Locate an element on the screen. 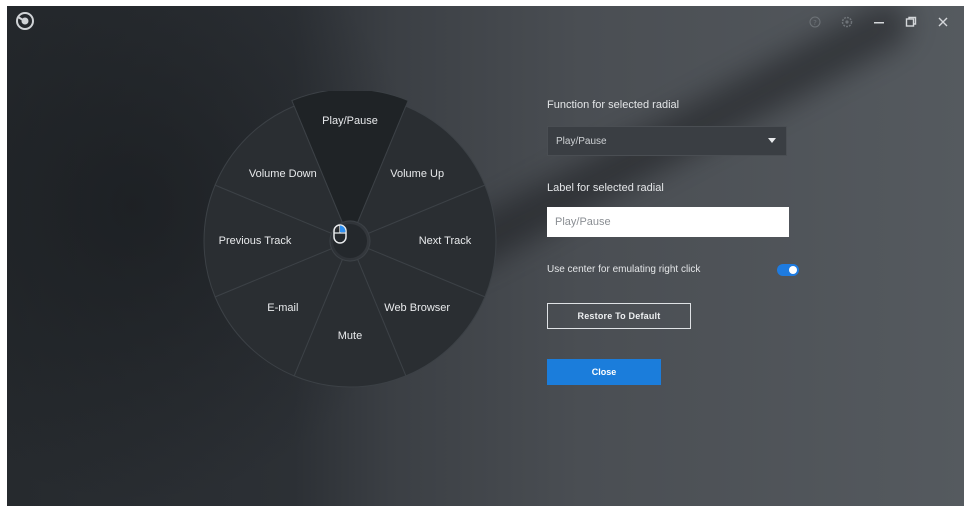  center-right-click-toggle is located at coordinates (788, 270).